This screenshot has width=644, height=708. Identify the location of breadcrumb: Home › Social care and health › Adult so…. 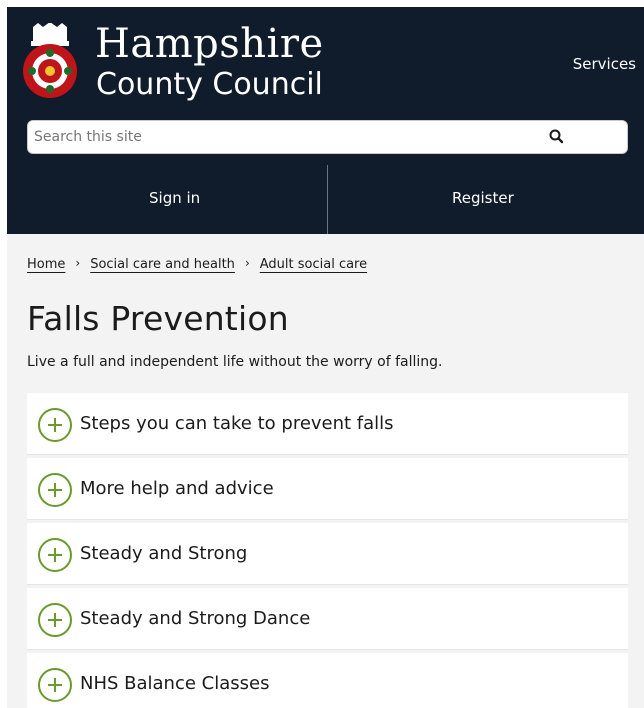
(197, 264).